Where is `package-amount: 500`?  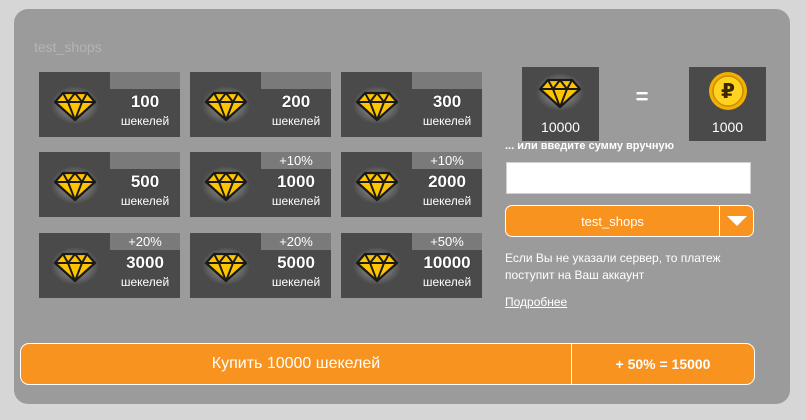 package-amount: 500 is located at coordinates (145, 181).